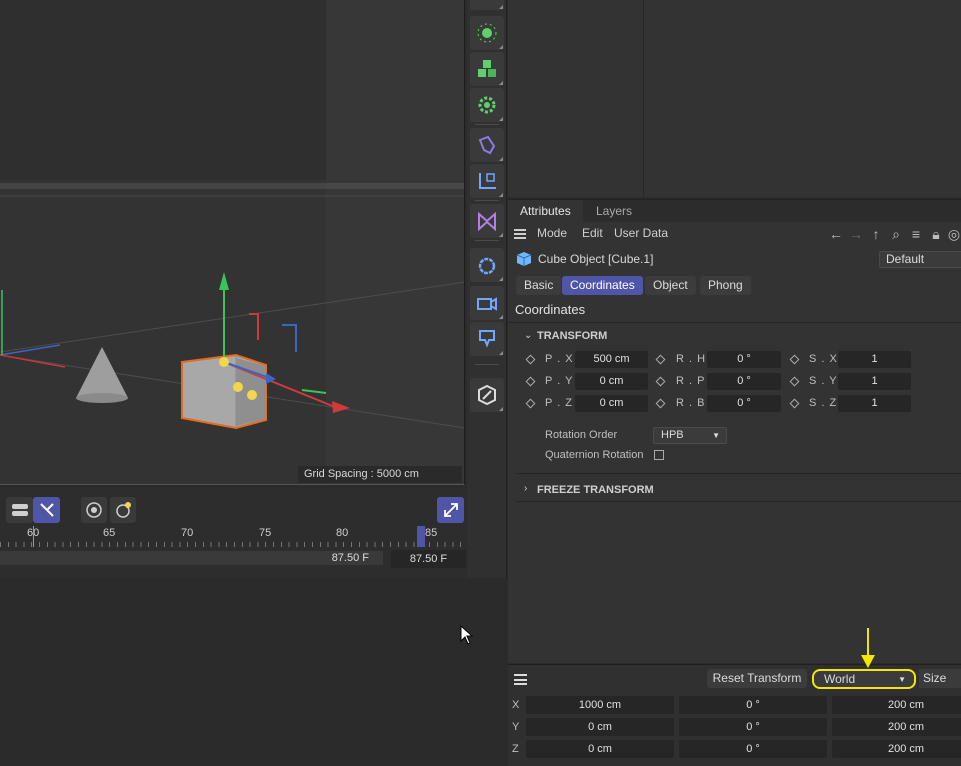 This screenshot has height=766, width=961. Describe the element at coordinates (874, 381) in the screenshot. I see `sy-field: 1` at that location.